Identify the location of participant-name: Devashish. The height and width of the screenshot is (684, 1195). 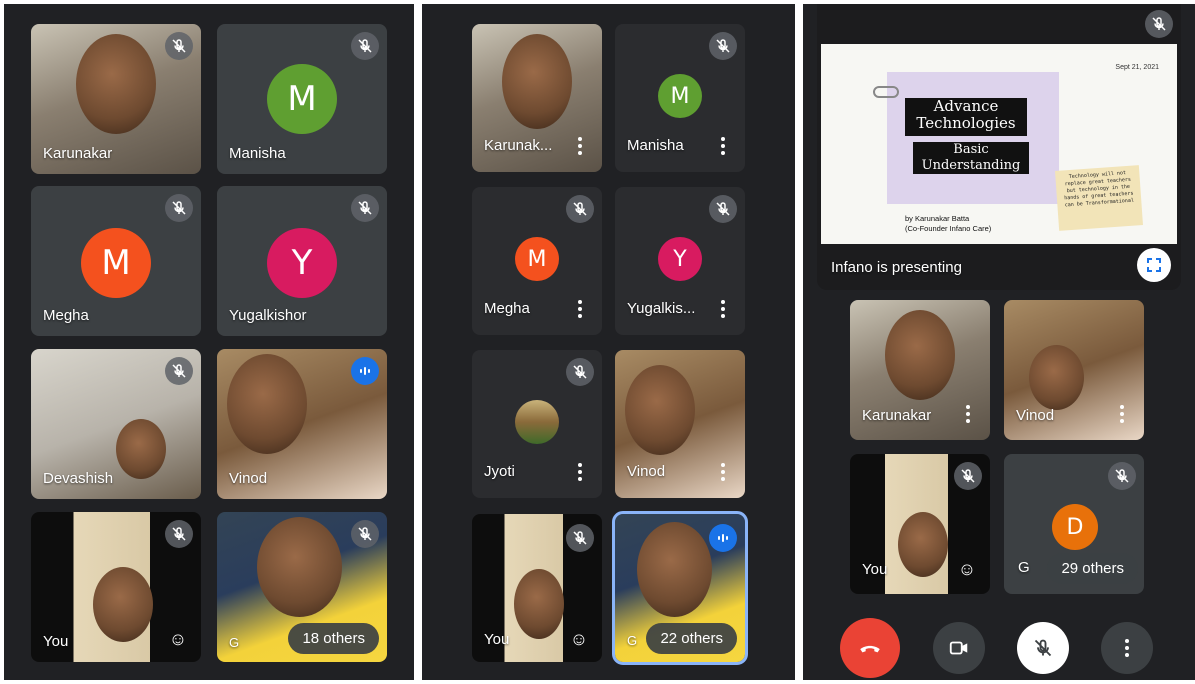
(78, 478).